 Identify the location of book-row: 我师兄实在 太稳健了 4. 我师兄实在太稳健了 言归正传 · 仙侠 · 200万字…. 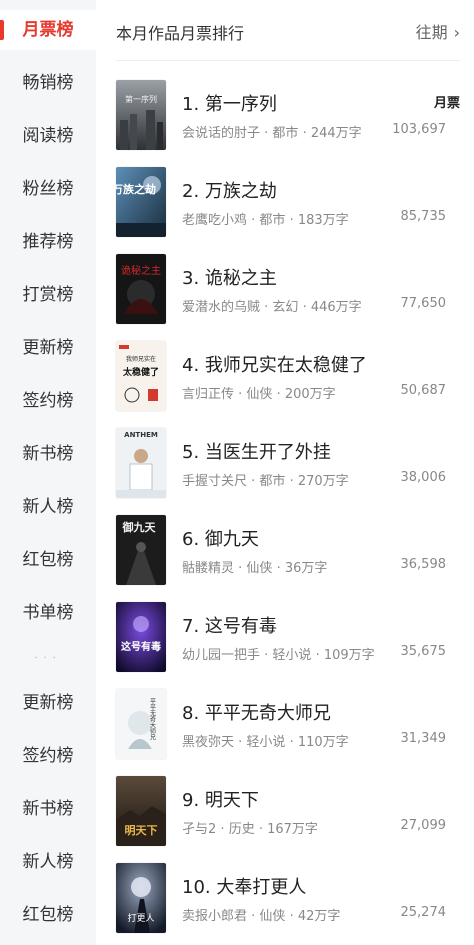
(288, 380).